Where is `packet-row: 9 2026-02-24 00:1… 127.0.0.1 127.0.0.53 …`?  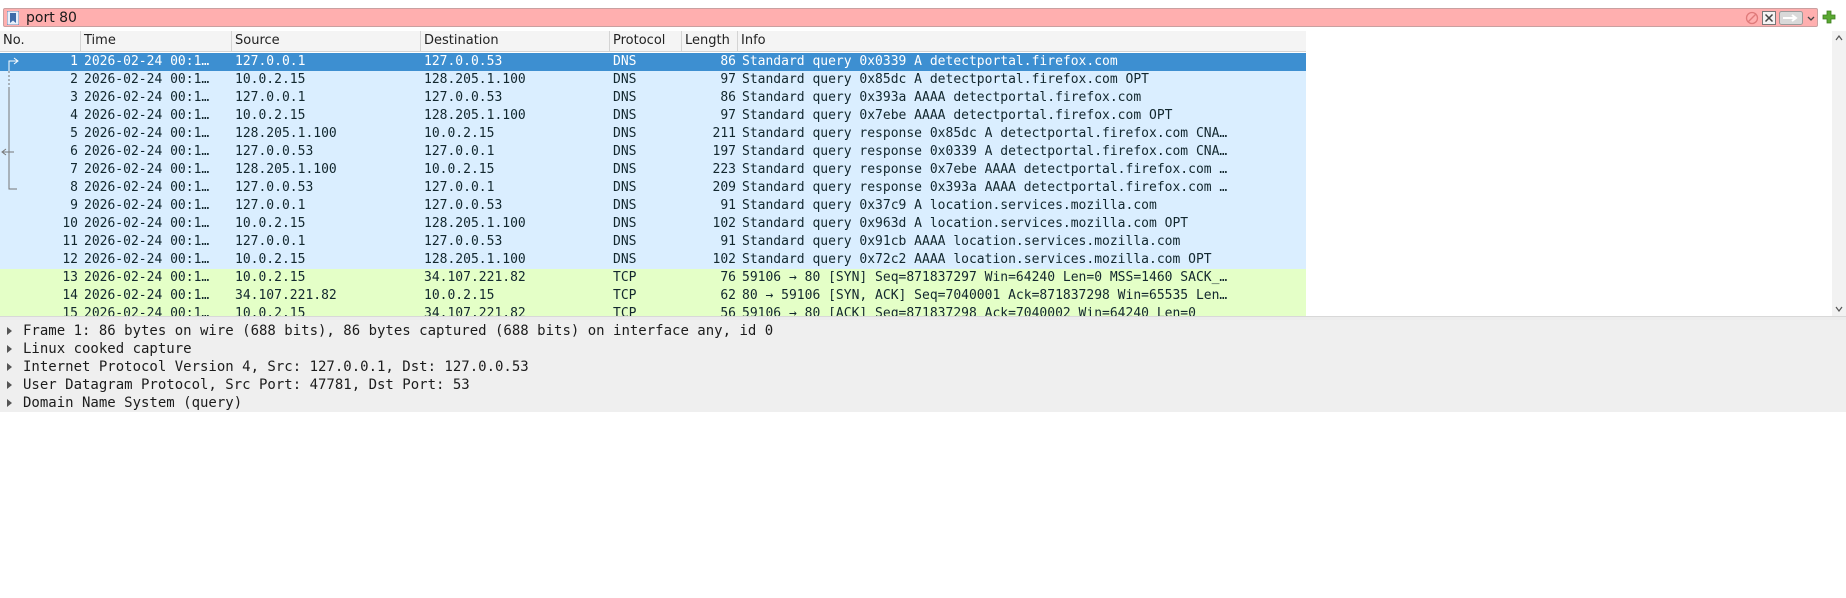
packet-row: 9 2026-02-24 00:1… 127.0.0.1 127.0.0.53 … is located at coordinates (653, 206).